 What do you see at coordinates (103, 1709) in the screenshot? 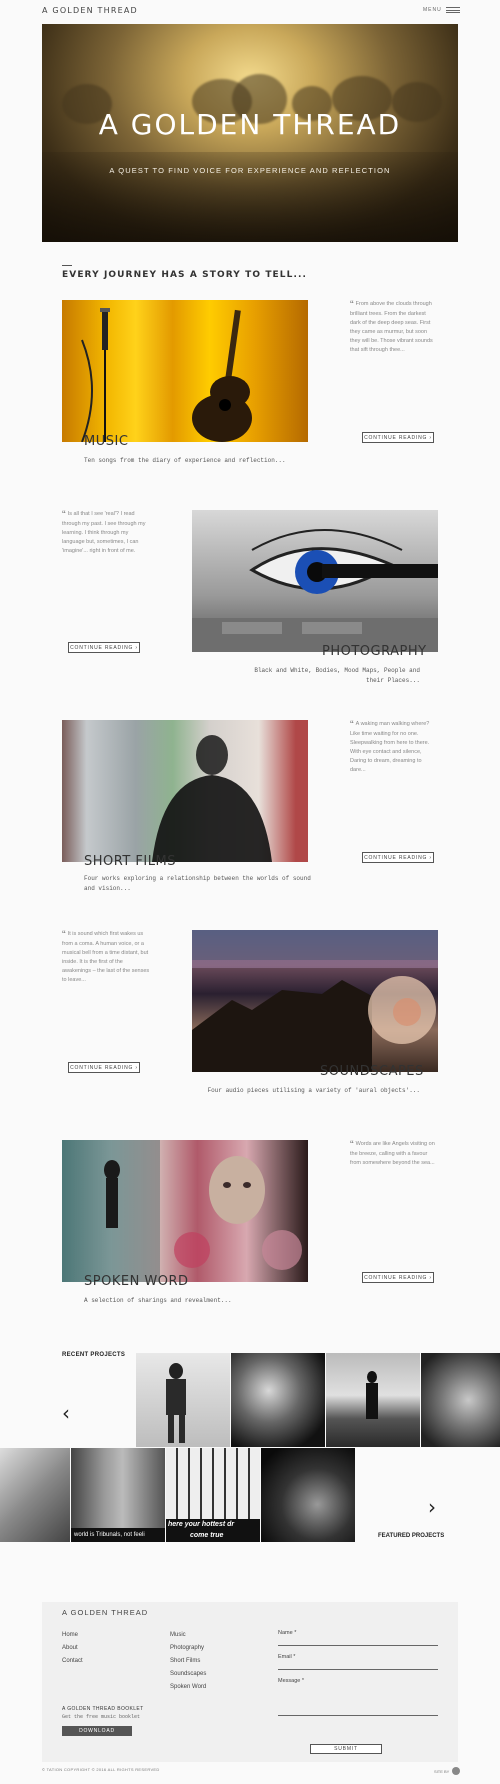
I see `booklet-title: A GOLDEN THREAD BOOKLET` at bounding box center [103, 1709].